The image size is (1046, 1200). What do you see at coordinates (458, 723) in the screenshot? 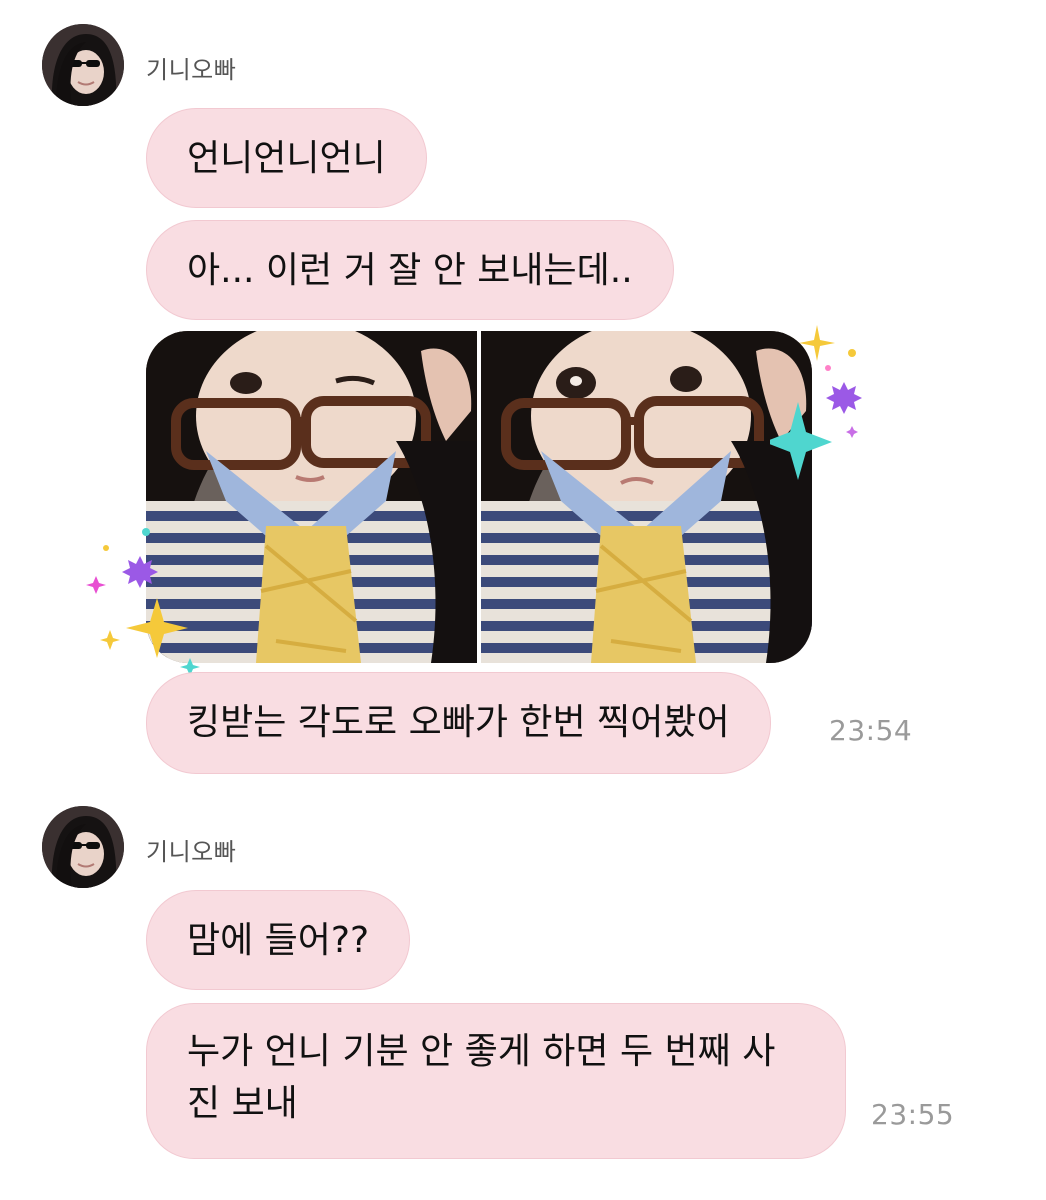
I see `message-bubble: 킹받는 각도로 오빠가 한번 찍어봤어` at bounding box center [458, 723].